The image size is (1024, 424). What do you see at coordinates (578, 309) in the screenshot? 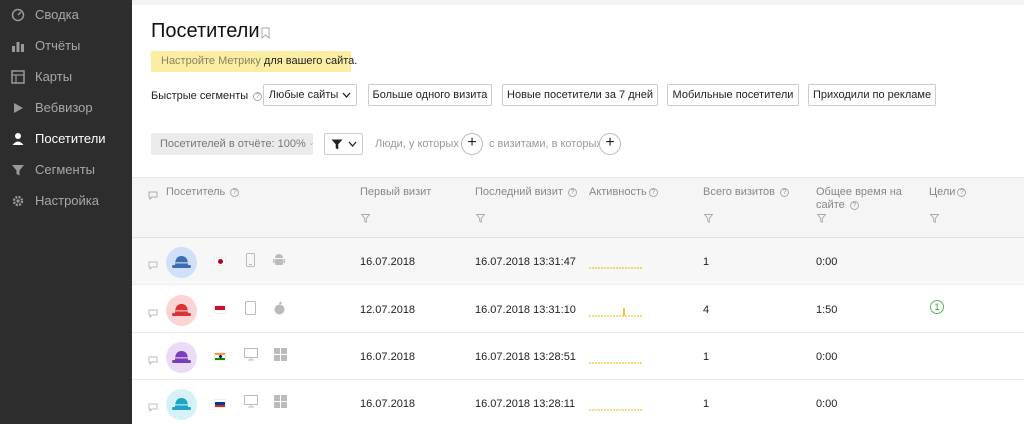
I see `table-row: 12.07.2018 16.07.2018 13:31:10 4 1:50 1` at bounding box center [578, 309].